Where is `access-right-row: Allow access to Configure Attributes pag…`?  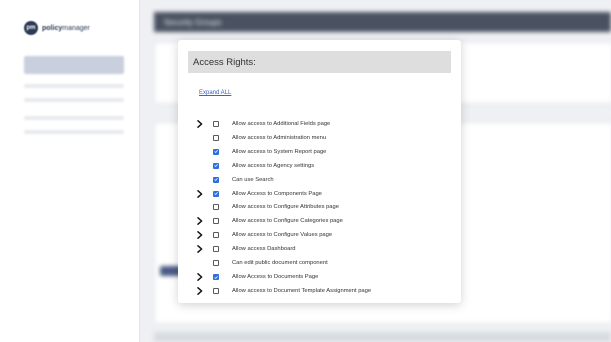
access-right-row: Allow access to Configure Attributes pag… is located at coordinates (325, 208).